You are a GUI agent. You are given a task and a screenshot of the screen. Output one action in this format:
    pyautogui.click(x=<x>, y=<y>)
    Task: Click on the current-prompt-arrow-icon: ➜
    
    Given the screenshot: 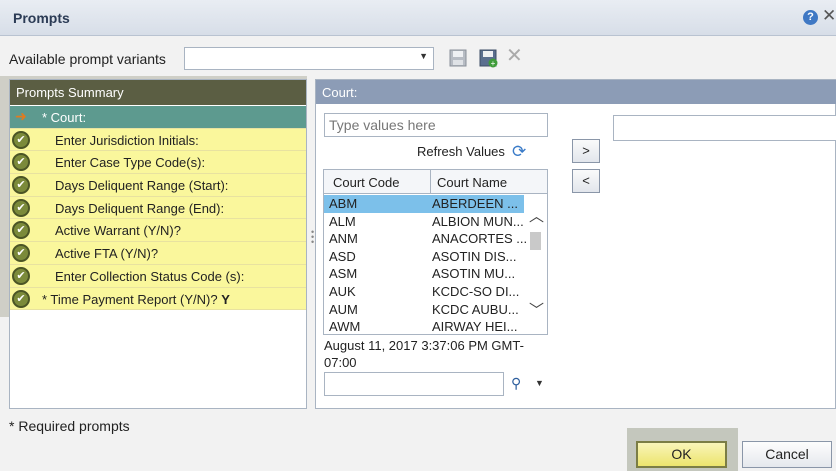 What is the action you would take?
    pyautogui.click(x=21, y=116)
    